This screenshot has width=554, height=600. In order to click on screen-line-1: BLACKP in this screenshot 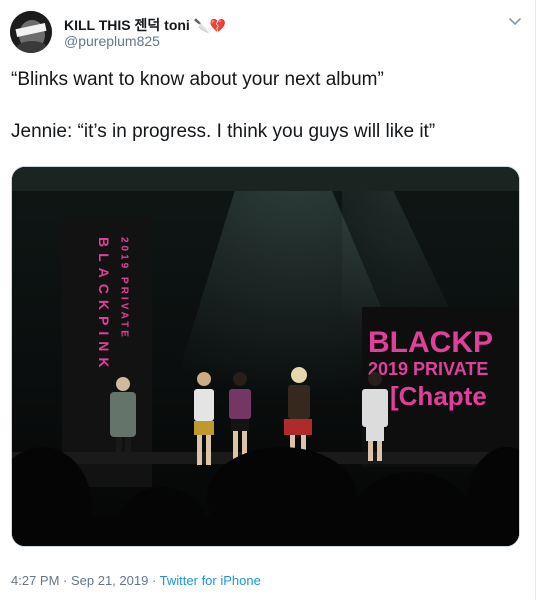, I will do `click(430, 342)`.